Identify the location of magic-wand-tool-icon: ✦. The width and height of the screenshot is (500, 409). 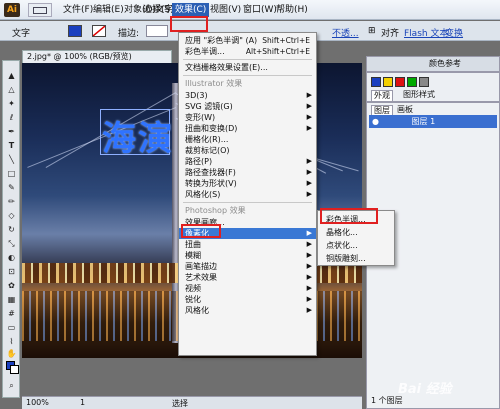
(11, 103).